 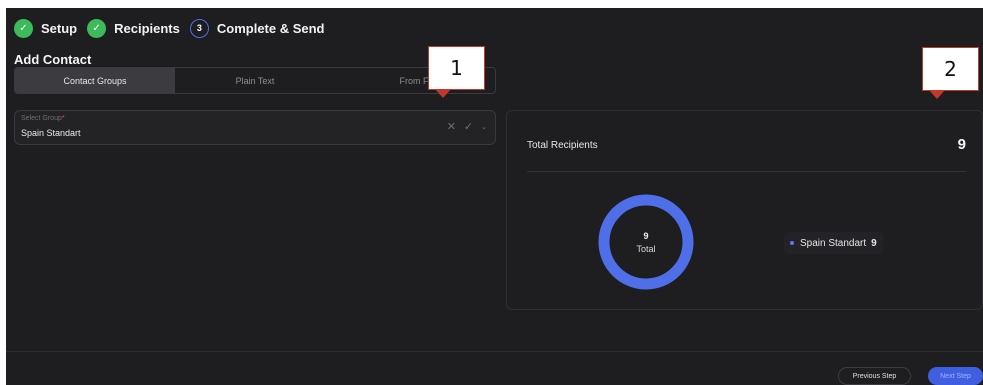 What do you see at coordinates (147, 28) in the screenshot?
I see `step-label: Recipients` at bounding box center [147, 28].